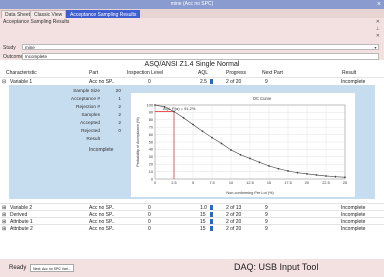 Image resolution: width=384 pixels, height=277 pixels. What do you see at coordinates (118, 91) in the screenshot?
I see `detail-value: 20` at bounding box center [118, 91].